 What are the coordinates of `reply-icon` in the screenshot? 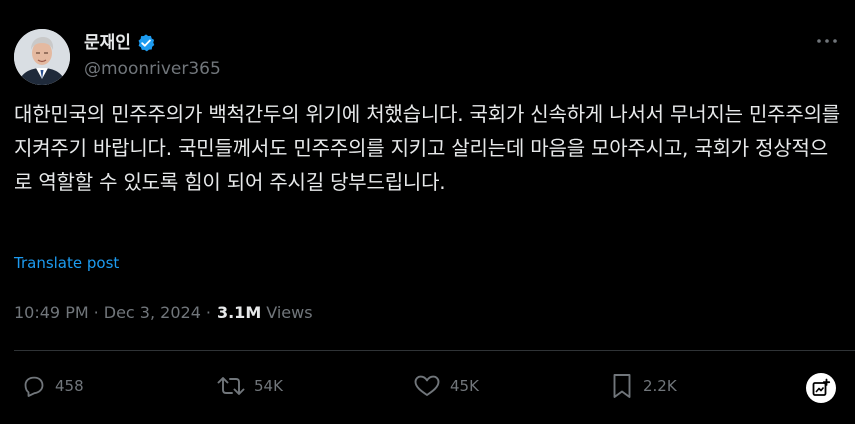 It's located at (34, 386).